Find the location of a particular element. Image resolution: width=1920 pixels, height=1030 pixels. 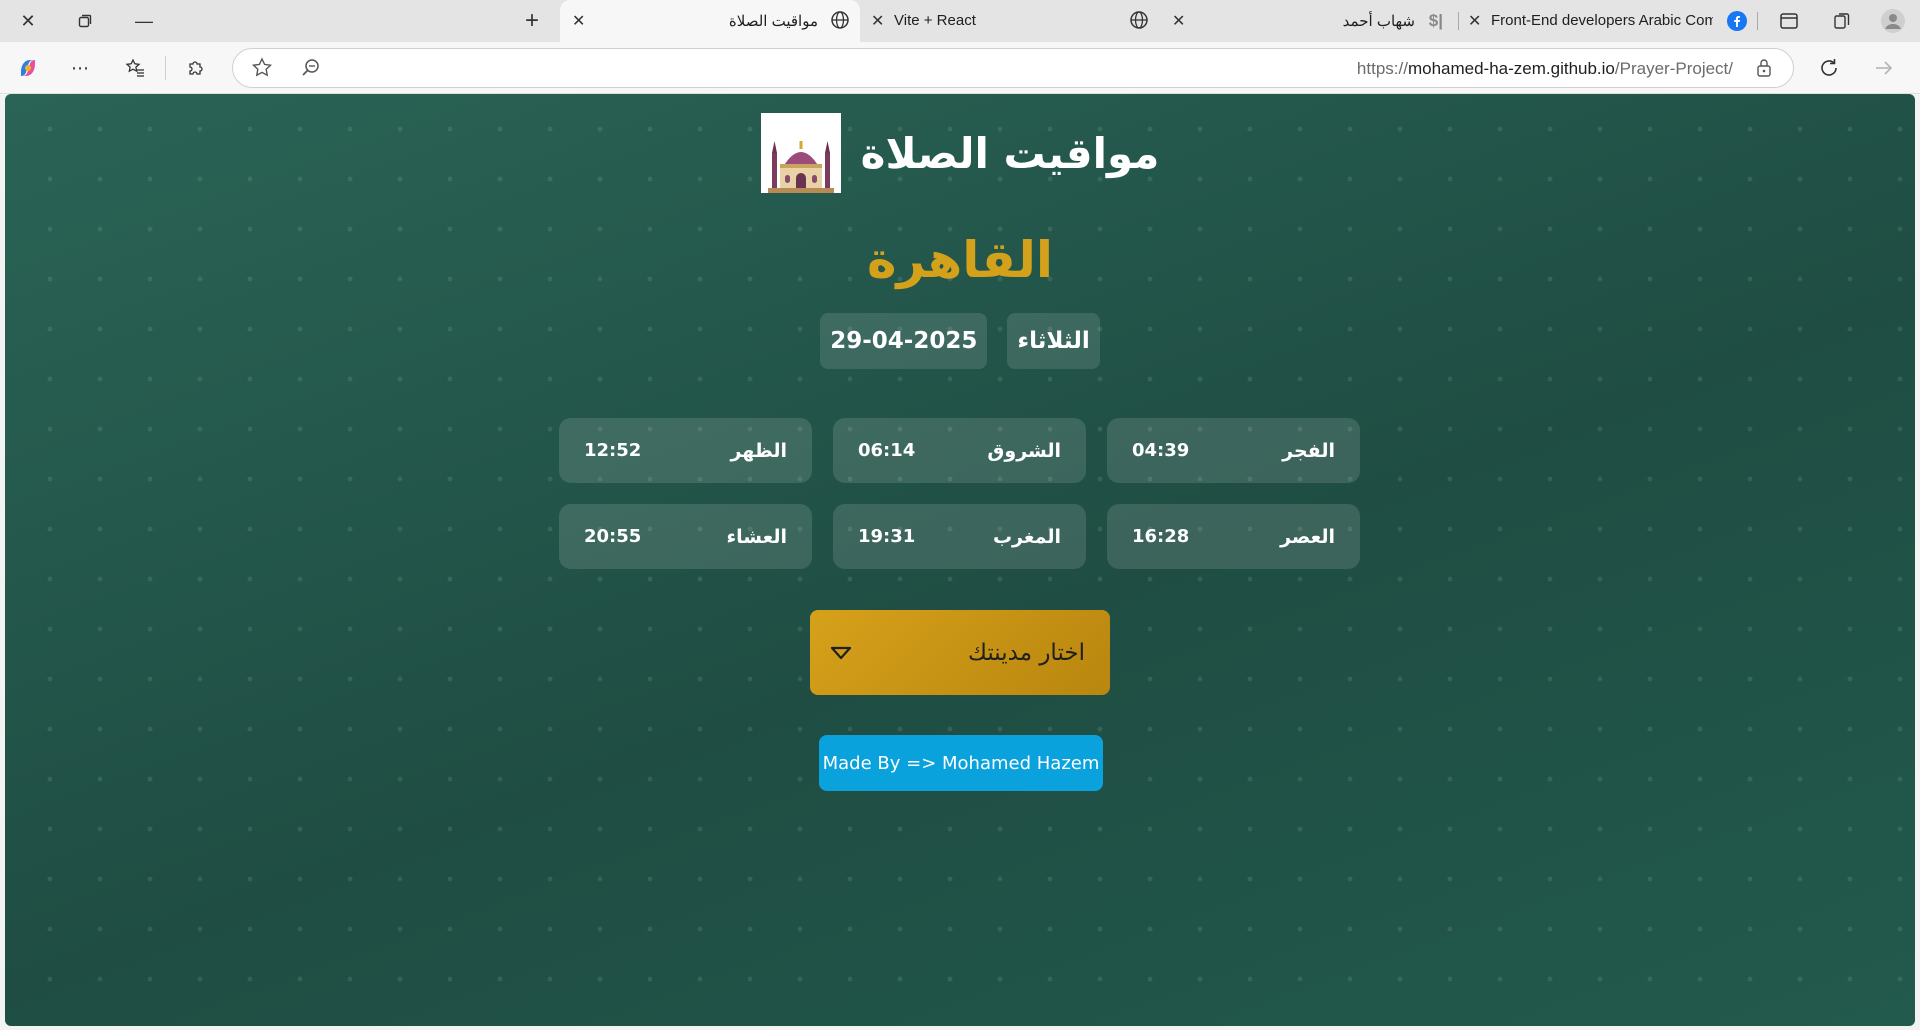

more-icon: ⋯ is located at coordinates (80, 68).